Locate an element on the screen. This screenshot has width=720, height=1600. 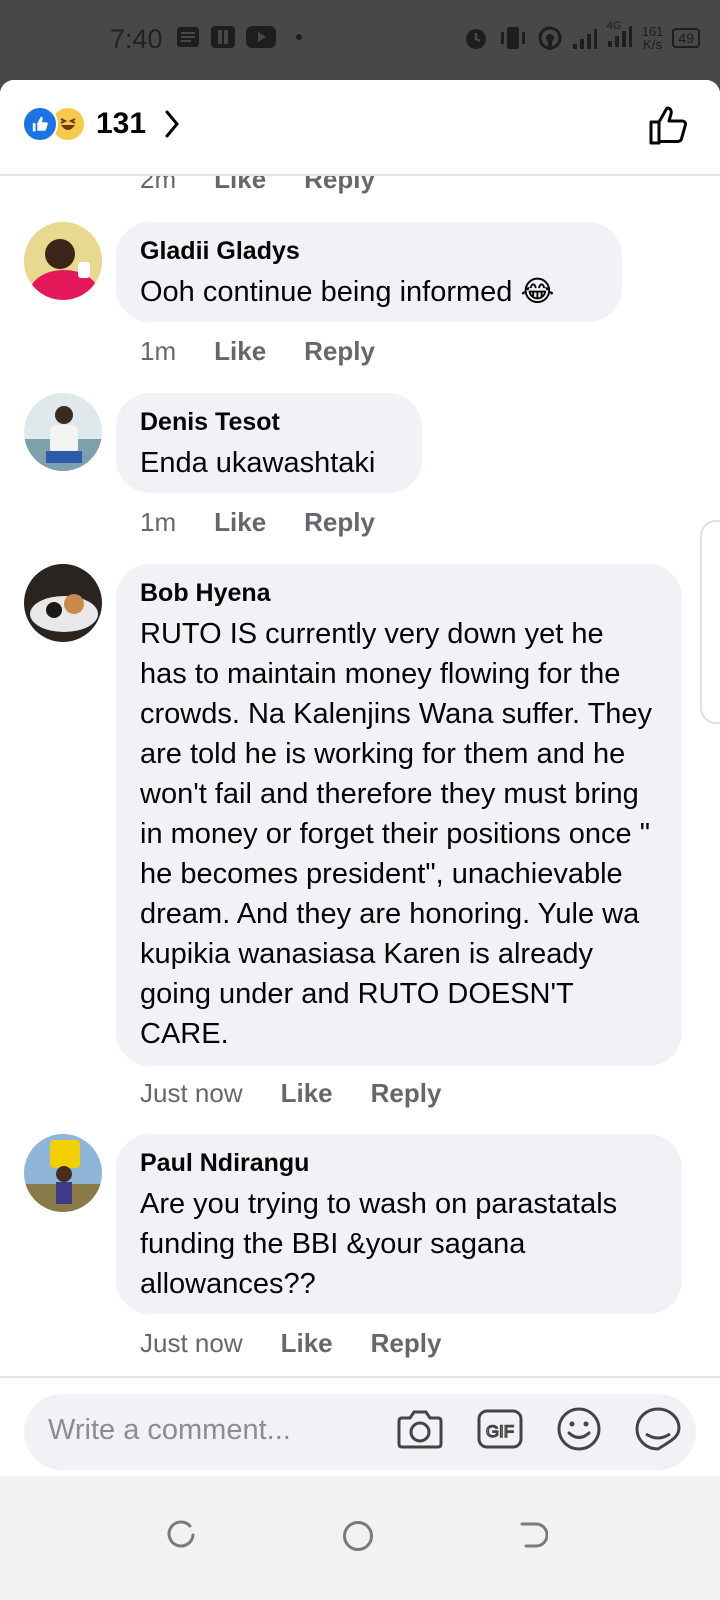
comment-author: Paul Ndirangu is located at coordinates (399, 1163).